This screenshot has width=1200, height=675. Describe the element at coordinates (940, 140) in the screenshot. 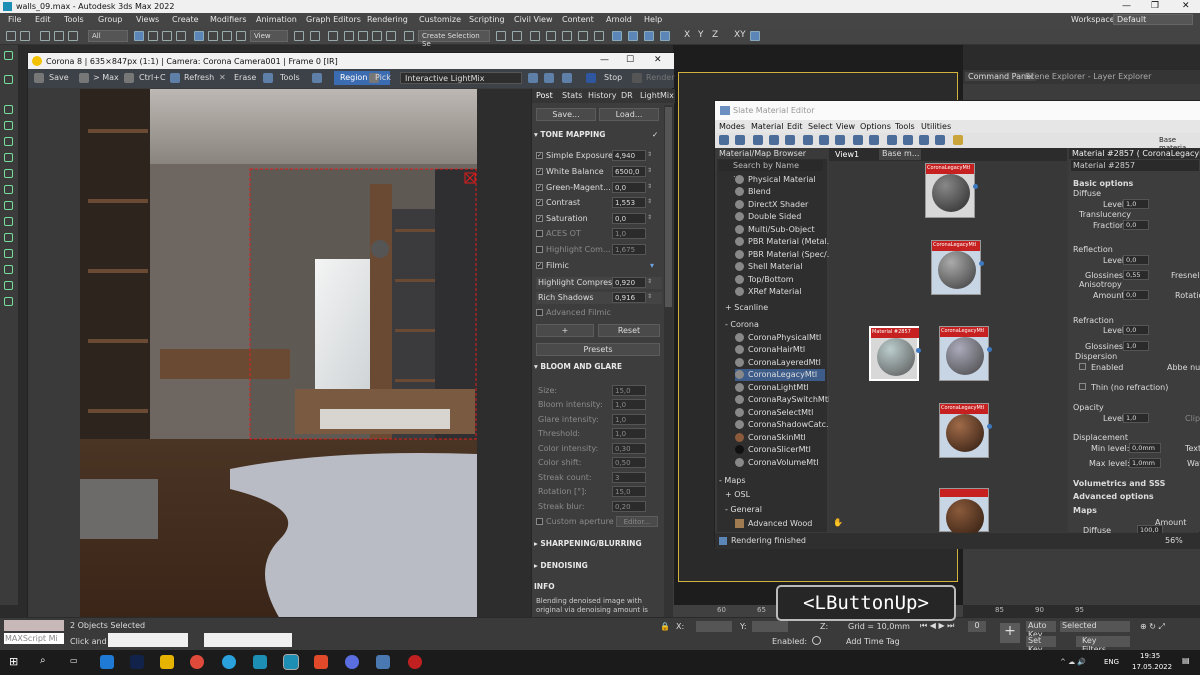

I see `grid-icon` at that location.